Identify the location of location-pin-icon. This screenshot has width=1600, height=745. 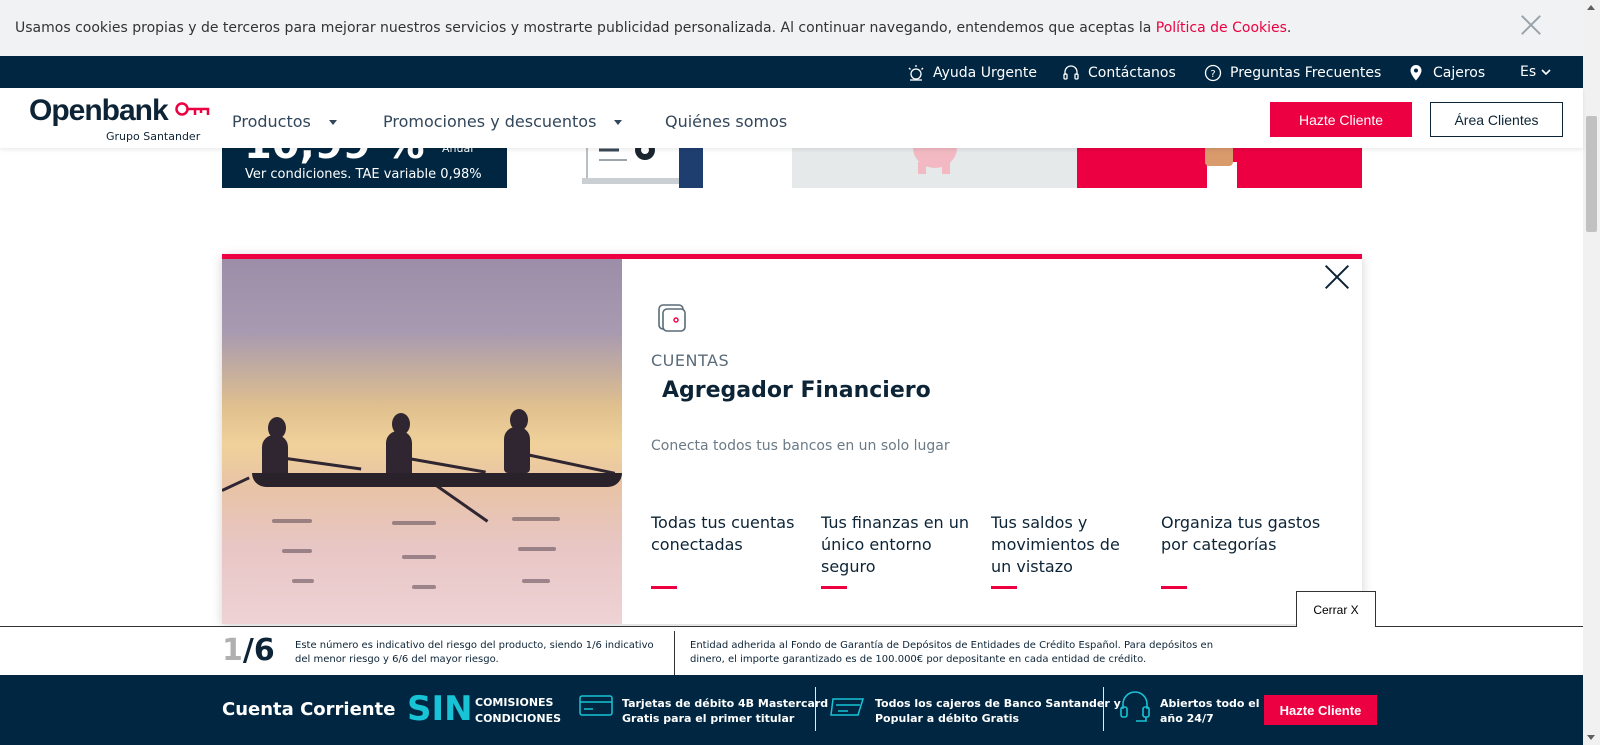
(1416, 73).